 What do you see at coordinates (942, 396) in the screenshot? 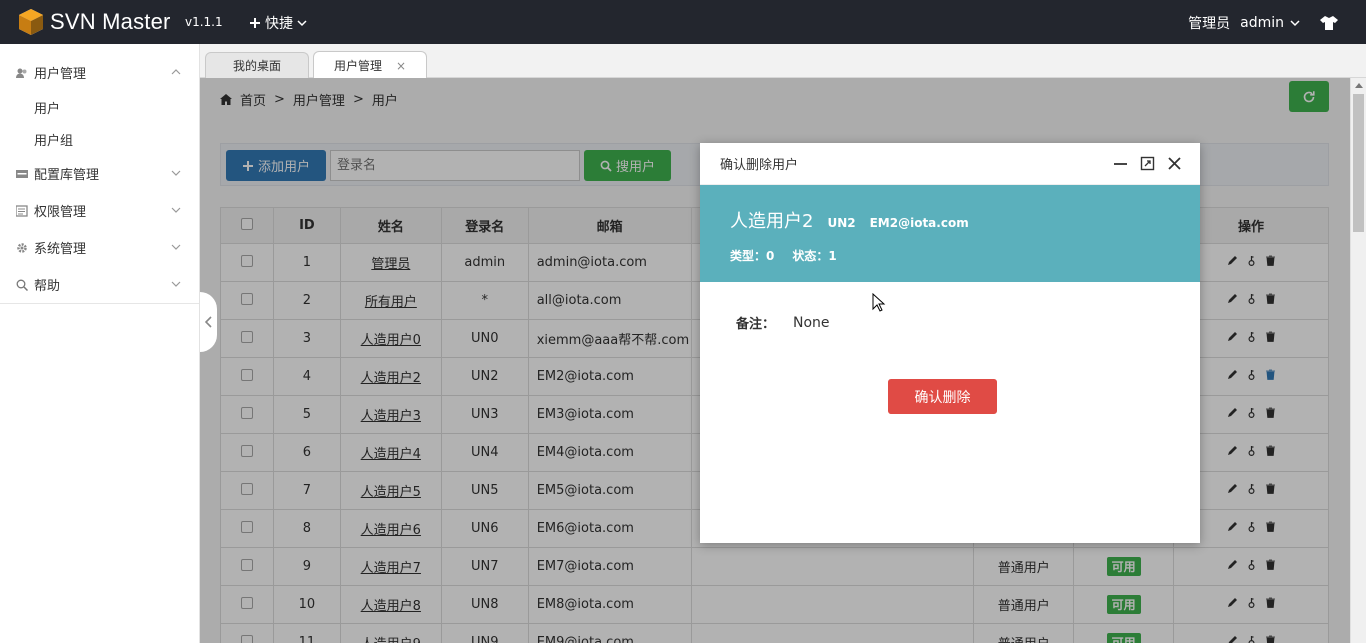
I see `confirm-delete-button: 确认删除` at bounding box center [942, 396].